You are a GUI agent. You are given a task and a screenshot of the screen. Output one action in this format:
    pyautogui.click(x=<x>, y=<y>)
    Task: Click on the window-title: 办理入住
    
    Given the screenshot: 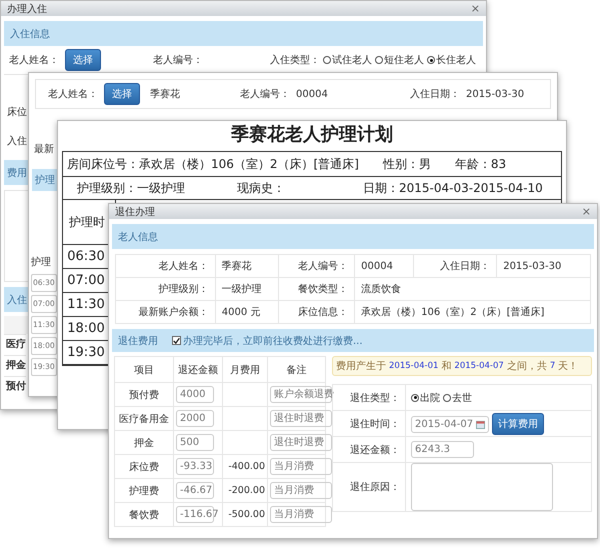 What is the action you would take?
    pyautogui.click(x=27, y=9)
    